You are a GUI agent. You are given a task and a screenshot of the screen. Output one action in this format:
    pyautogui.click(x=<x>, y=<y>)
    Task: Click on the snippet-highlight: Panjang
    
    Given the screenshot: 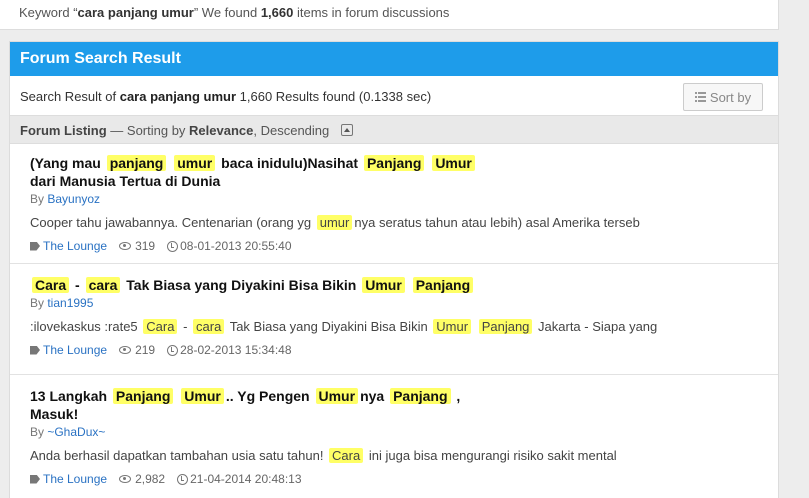 What is the action you would take?
    pyautogui.click(x=505, y=326)
    